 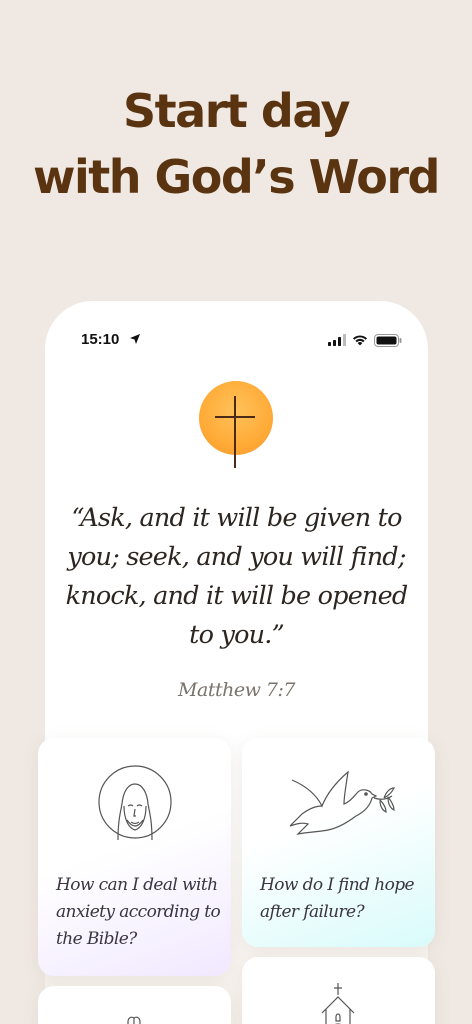 I want to click on dove-icon, so click(x=342, y=802).